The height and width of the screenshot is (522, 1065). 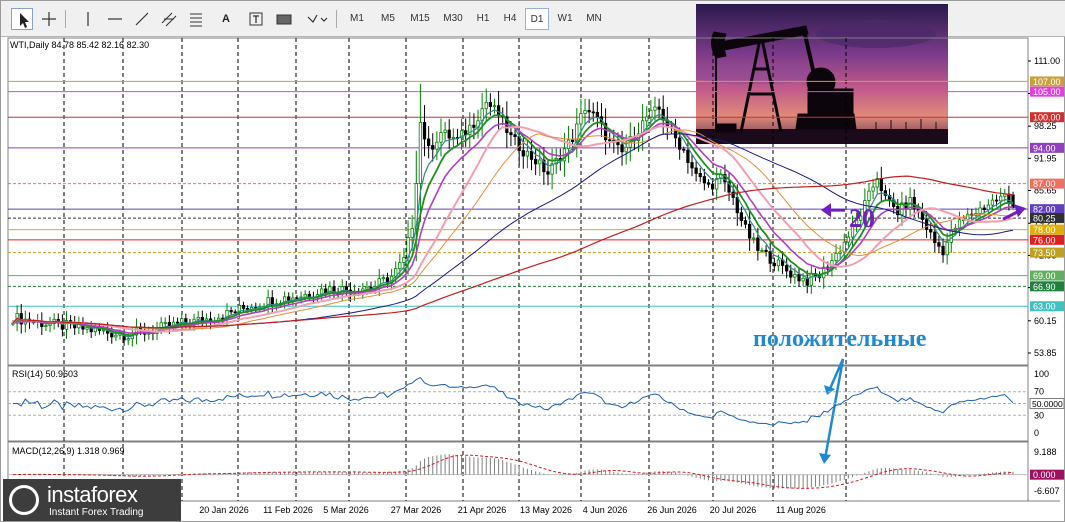 What do you see at coordinates (862, 218) in the screenshot?
I see `annotation-number: 20` at bounding box center [862, 218].